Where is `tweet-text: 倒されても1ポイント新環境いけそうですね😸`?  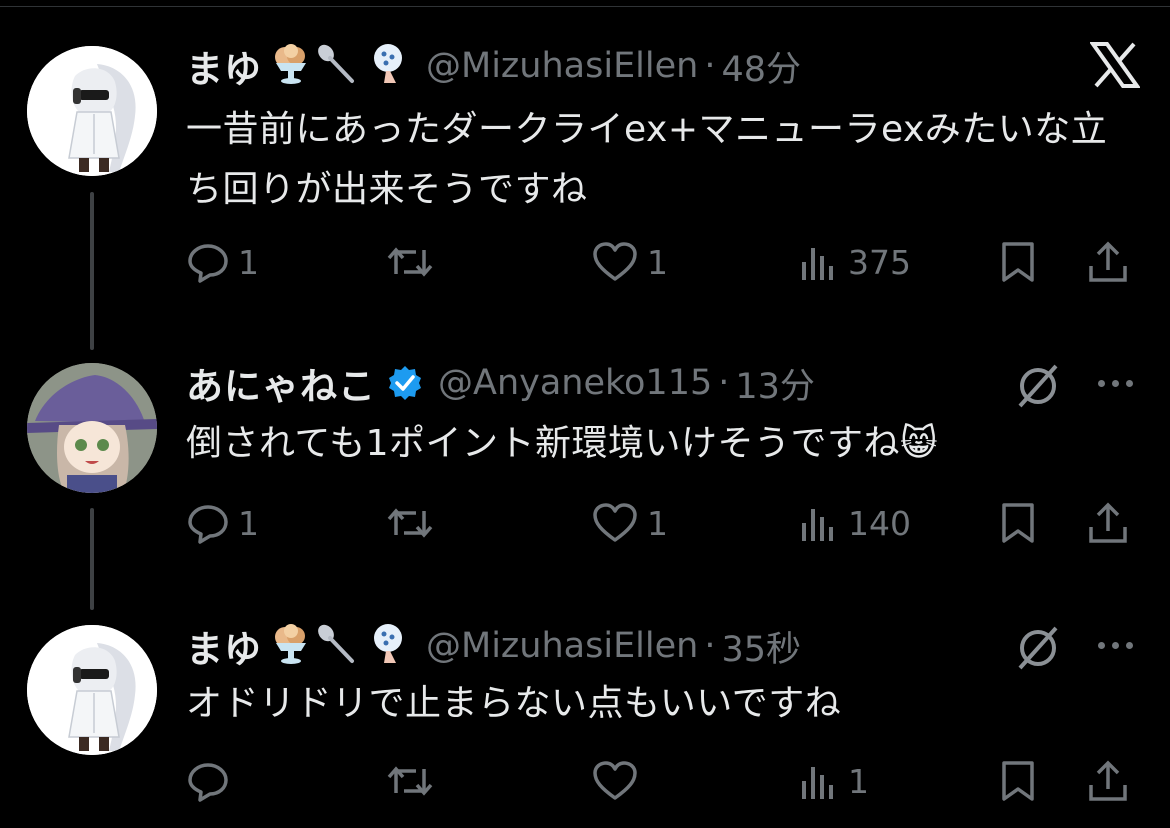
tweet-text: 倒されても1ポイント新環境いけそうですね😸 is located at coordinates (562, 443).